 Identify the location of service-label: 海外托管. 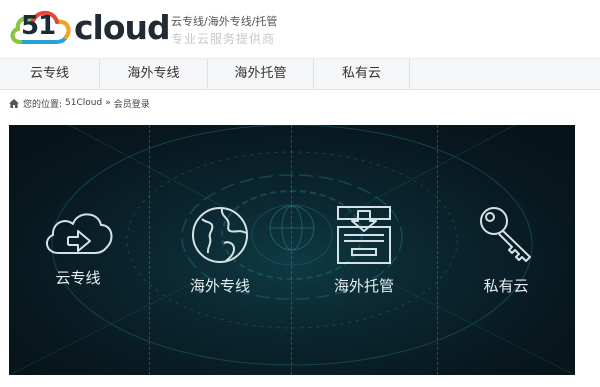
(363, 286).